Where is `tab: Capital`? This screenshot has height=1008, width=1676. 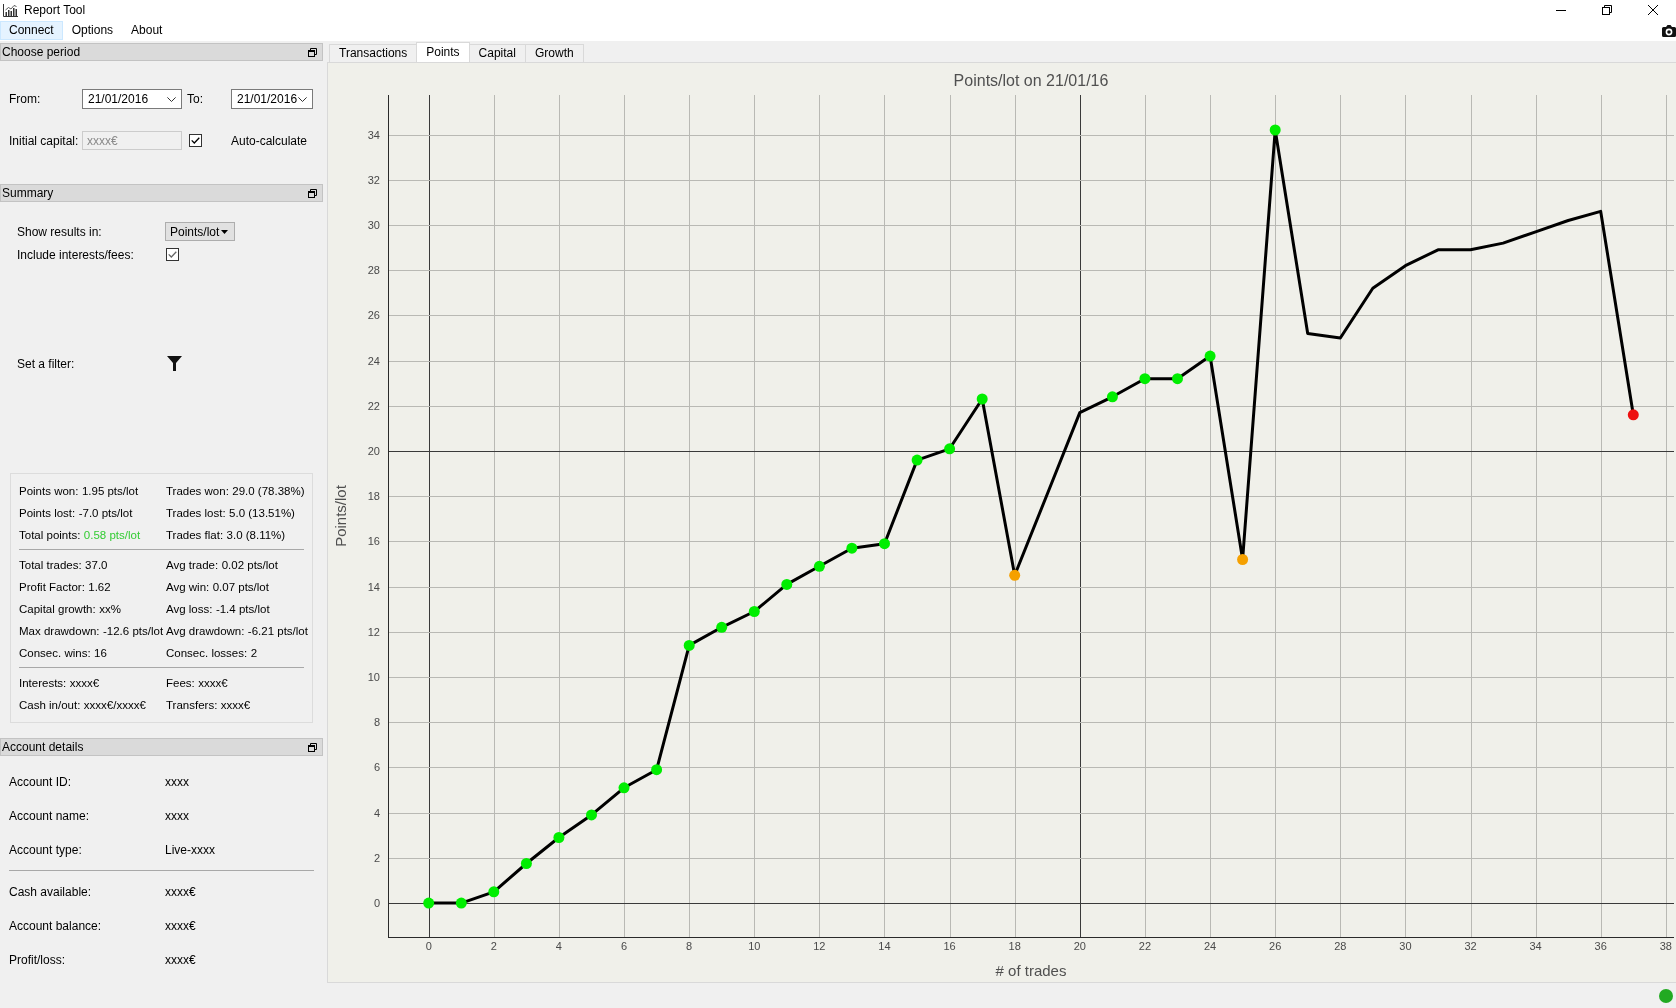 tab: Capital is located at coordinates (497, 53).